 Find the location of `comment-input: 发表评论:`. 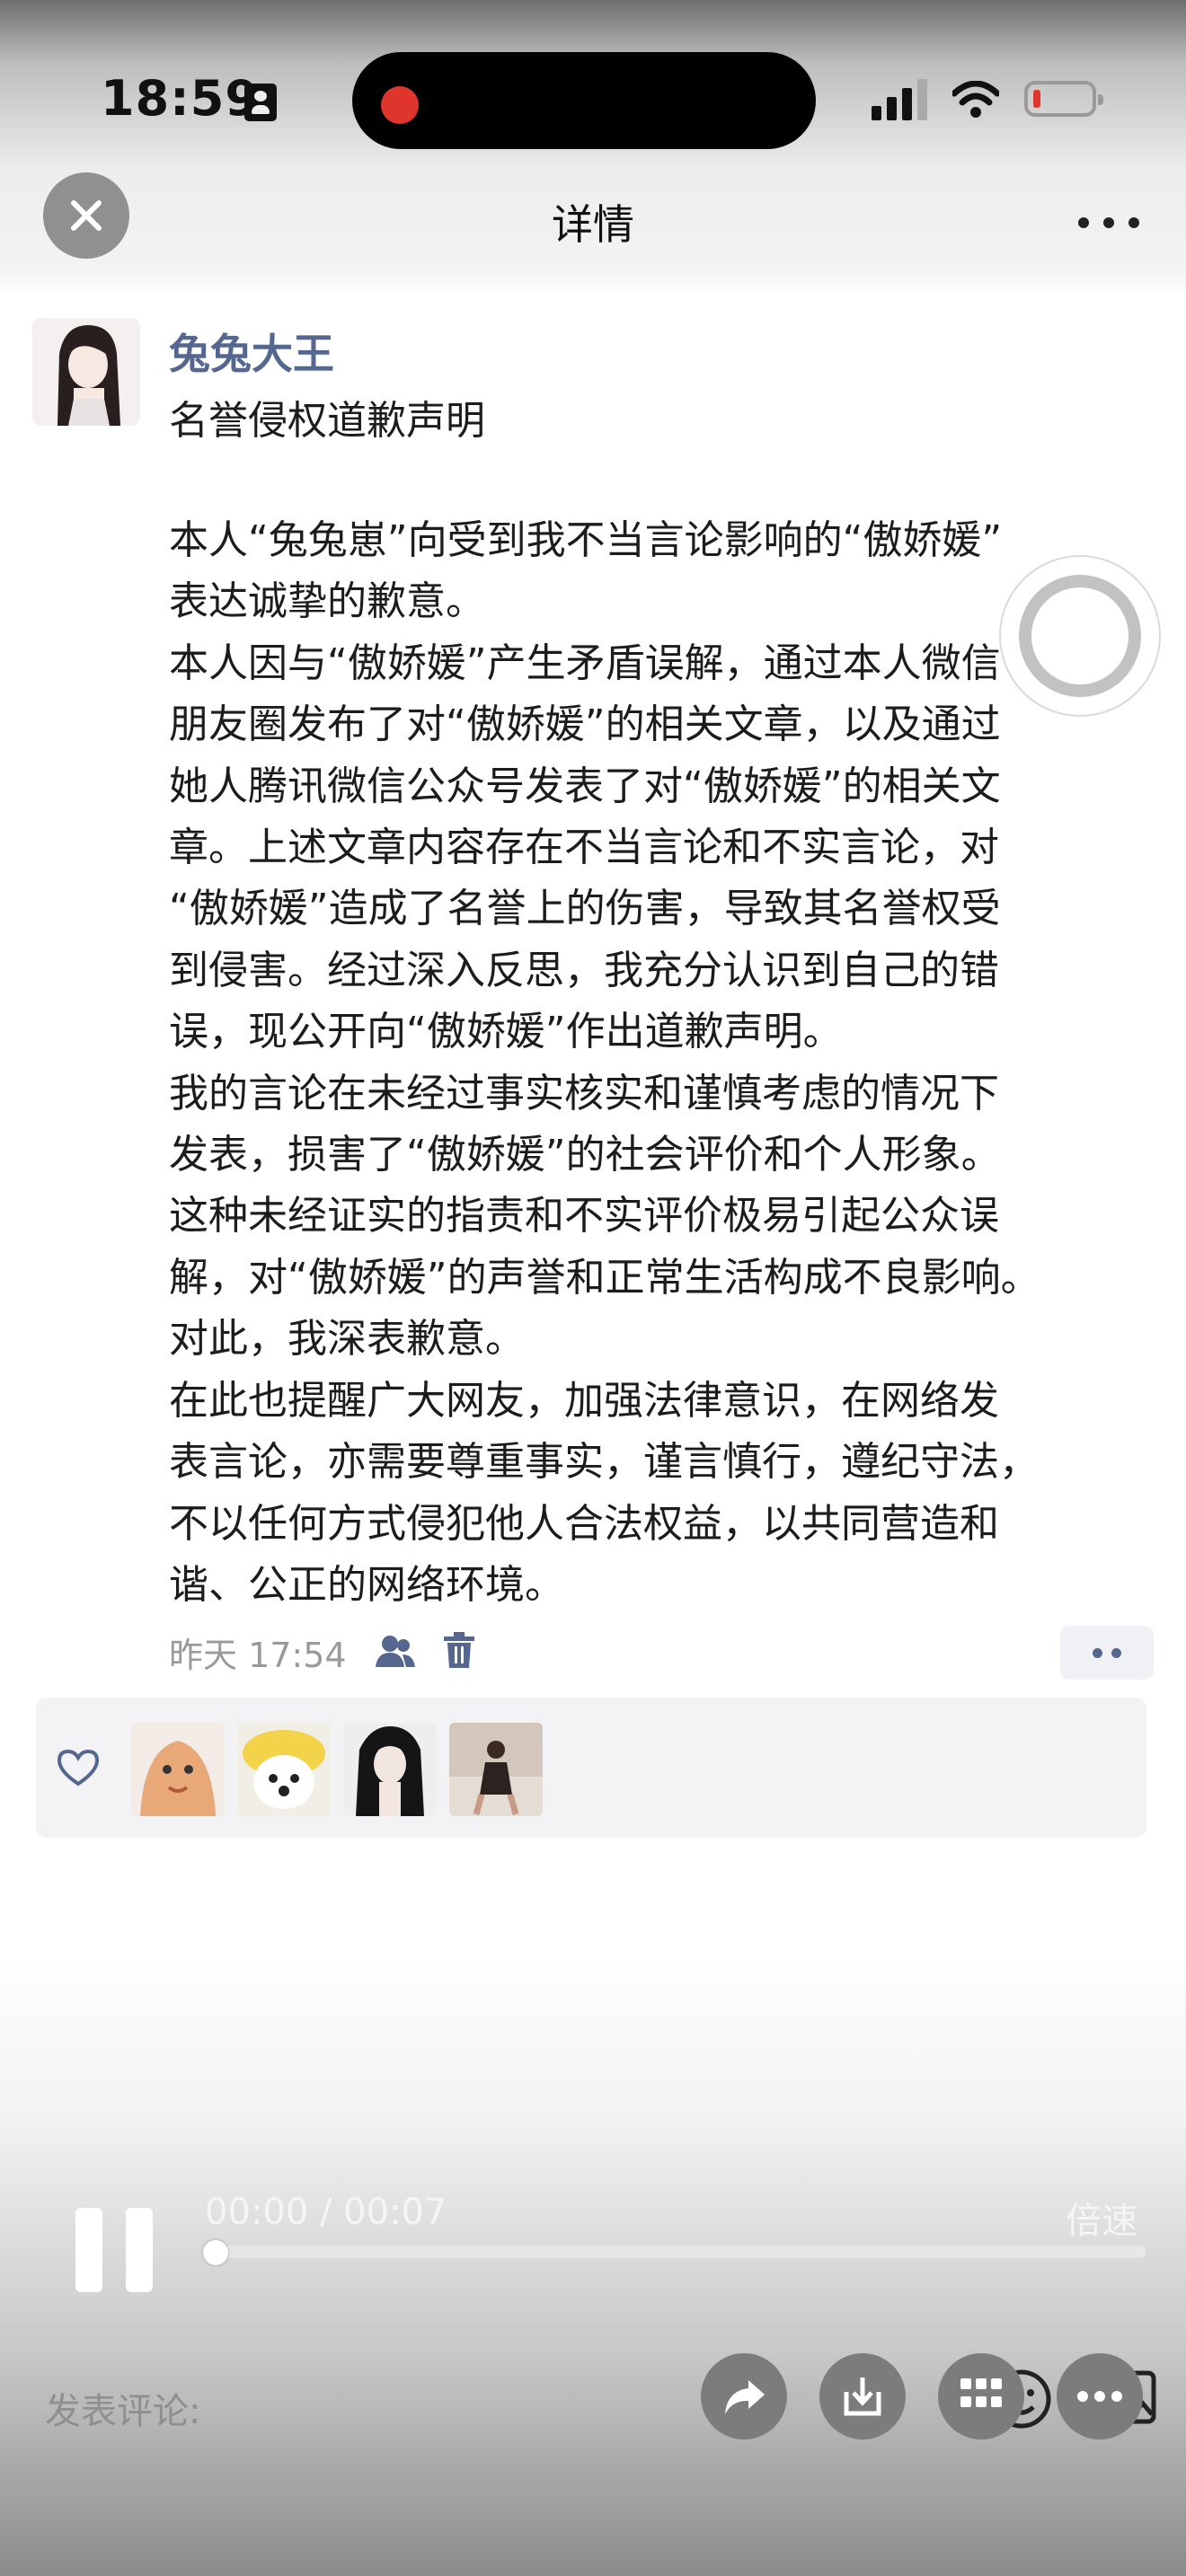

comment-input: 发表评论: is located at coordinates (122, 2408).